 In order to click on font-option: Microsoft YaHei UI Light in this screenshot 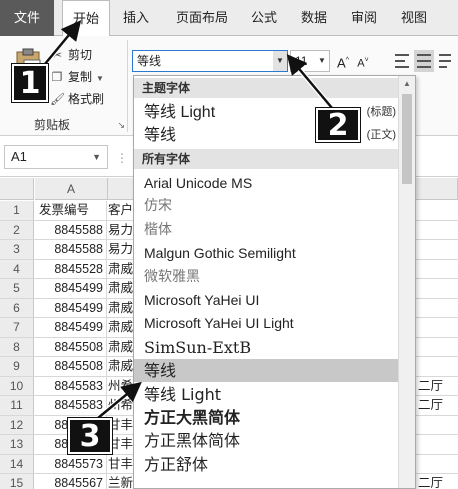, I will do `click(266, 323)`.